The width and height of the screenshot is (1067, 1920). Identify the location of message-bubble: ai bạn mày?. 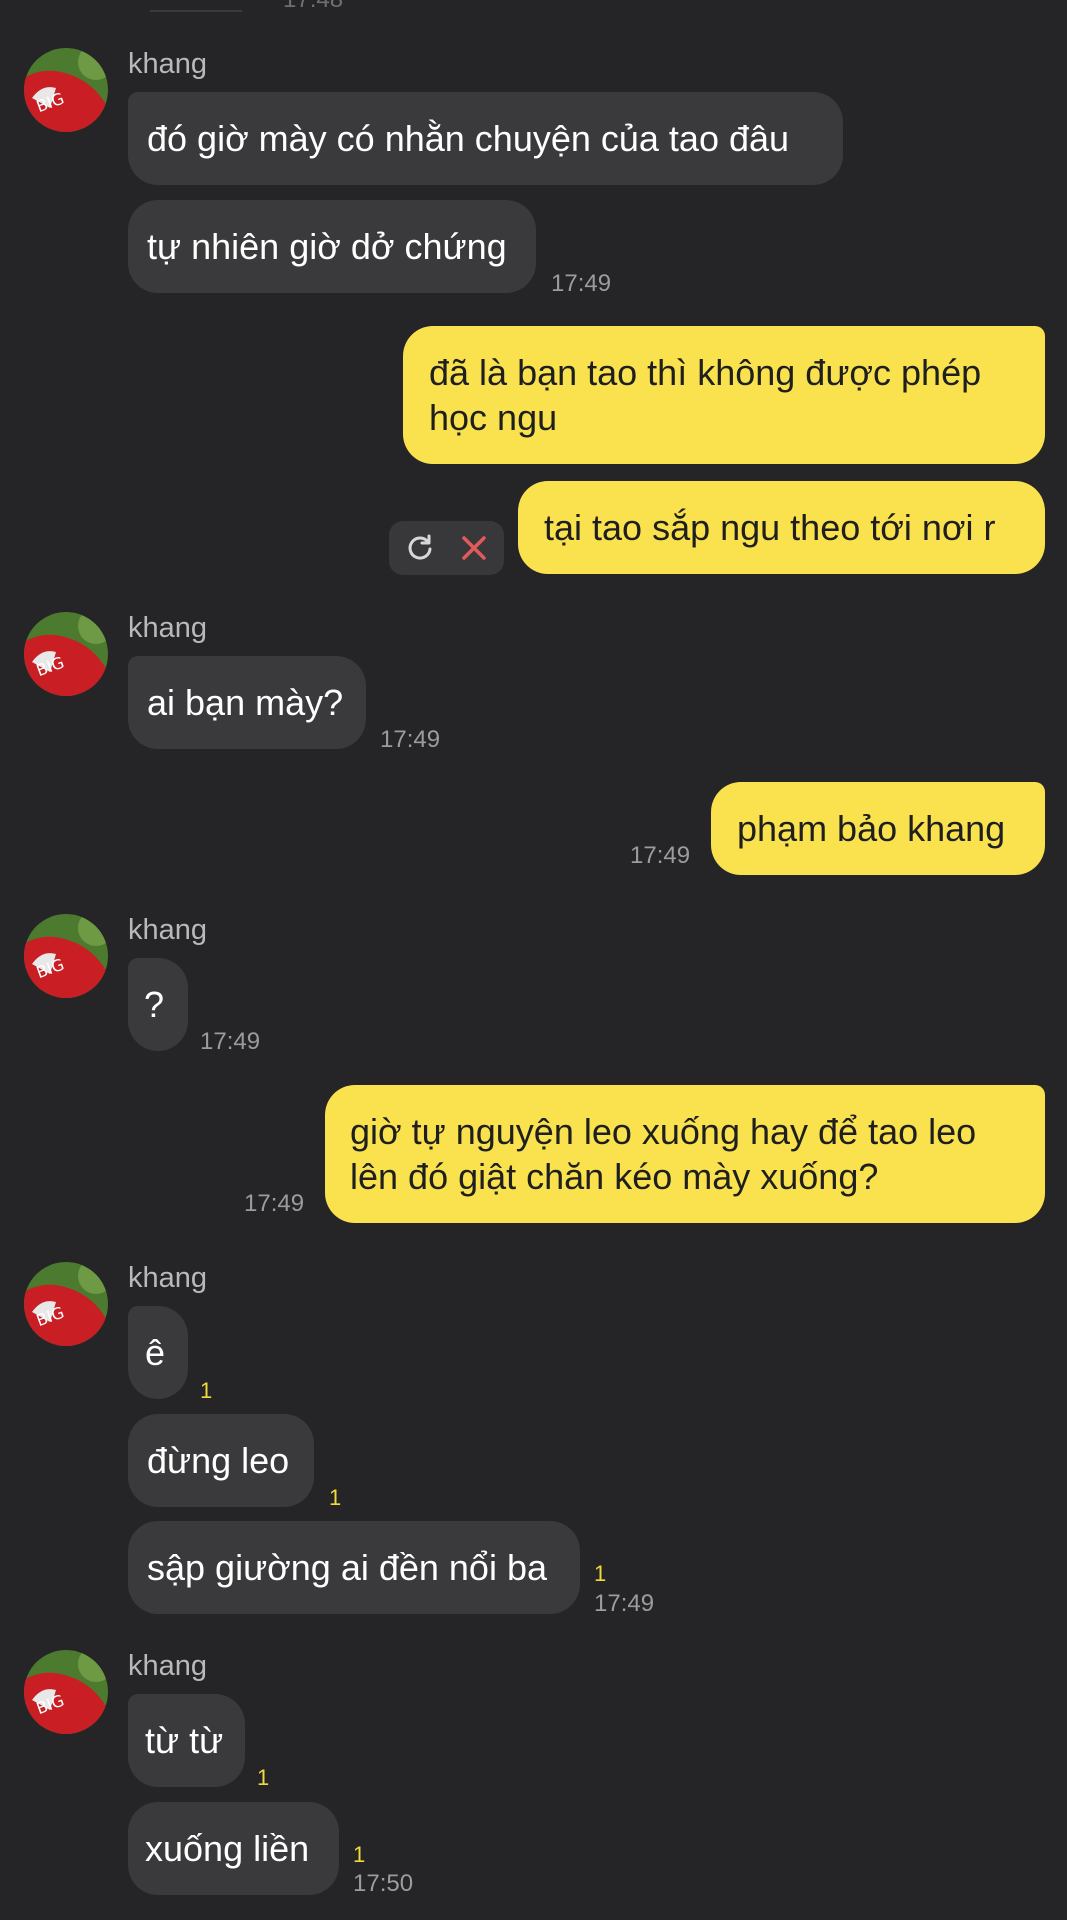
(247, 702).